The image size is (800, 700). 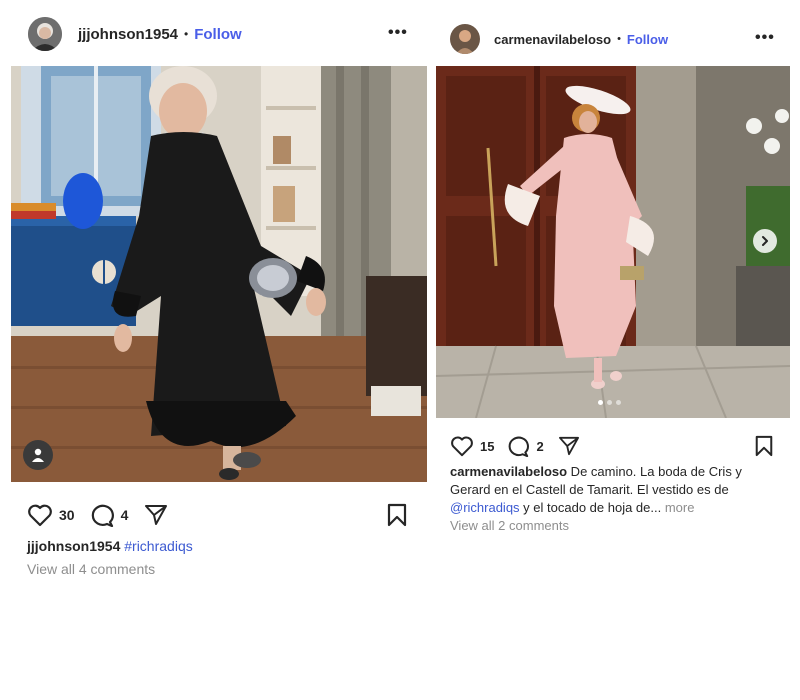 What do you see at coordinates (508, 471) in the screenshot?
I see `caption-username: carmenavilabeloso` at bounding box center [508, 471].